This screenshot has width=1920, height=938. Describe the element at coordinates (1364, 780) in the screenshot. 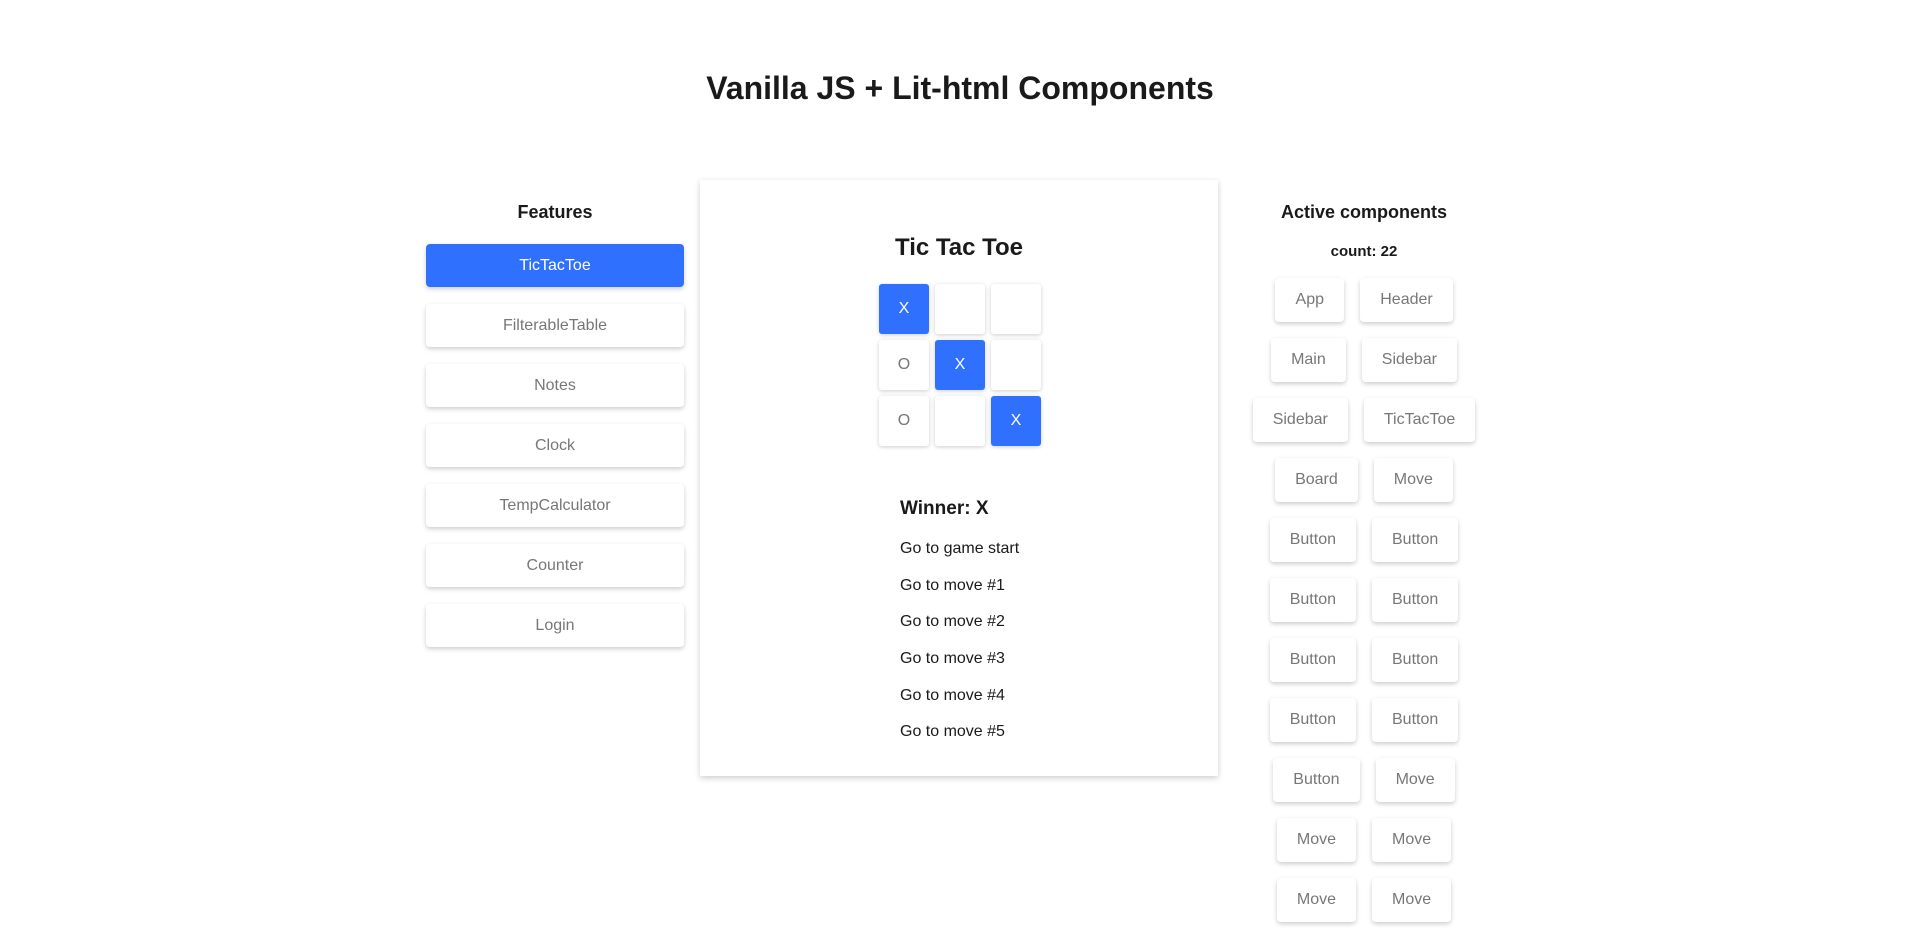

I see `component-row: Button Move` at that location.